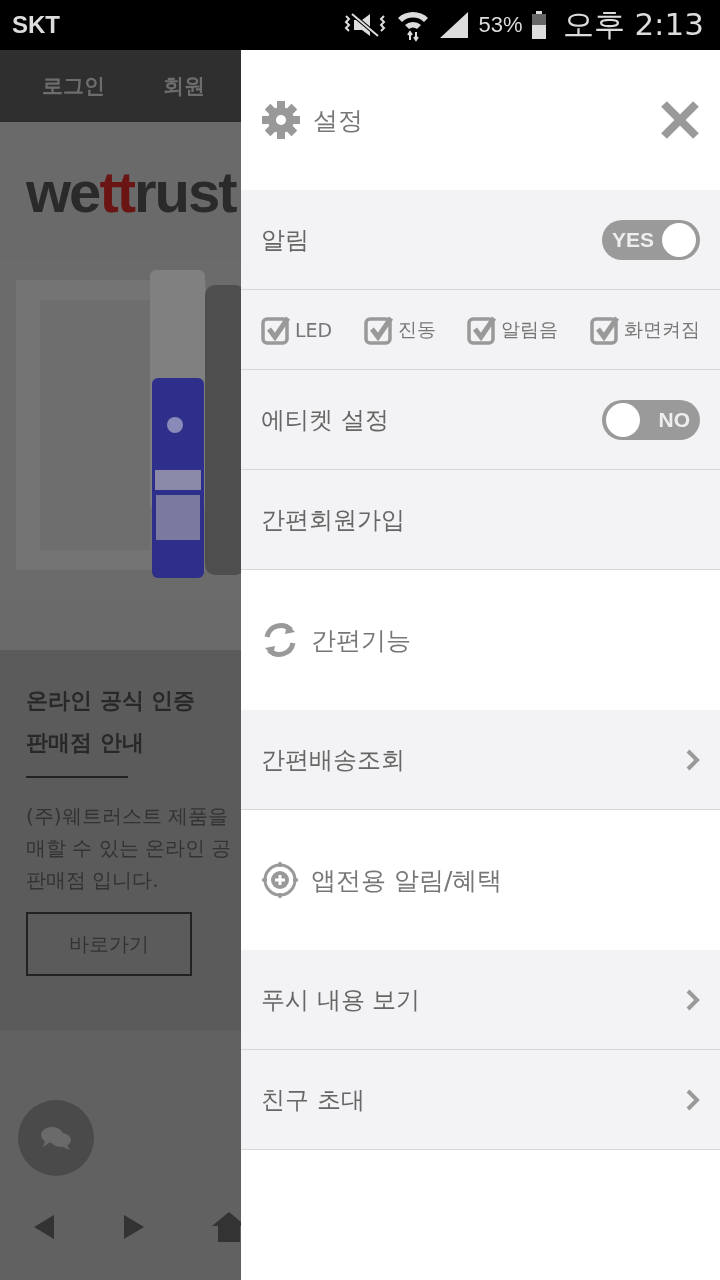 This screenshot has height=1280, width=720. What do you see at coordinates (407, 880) in the screenshot?
I see `section-title: 앱전용 알림/혜택` at bounding box center [407, 880].